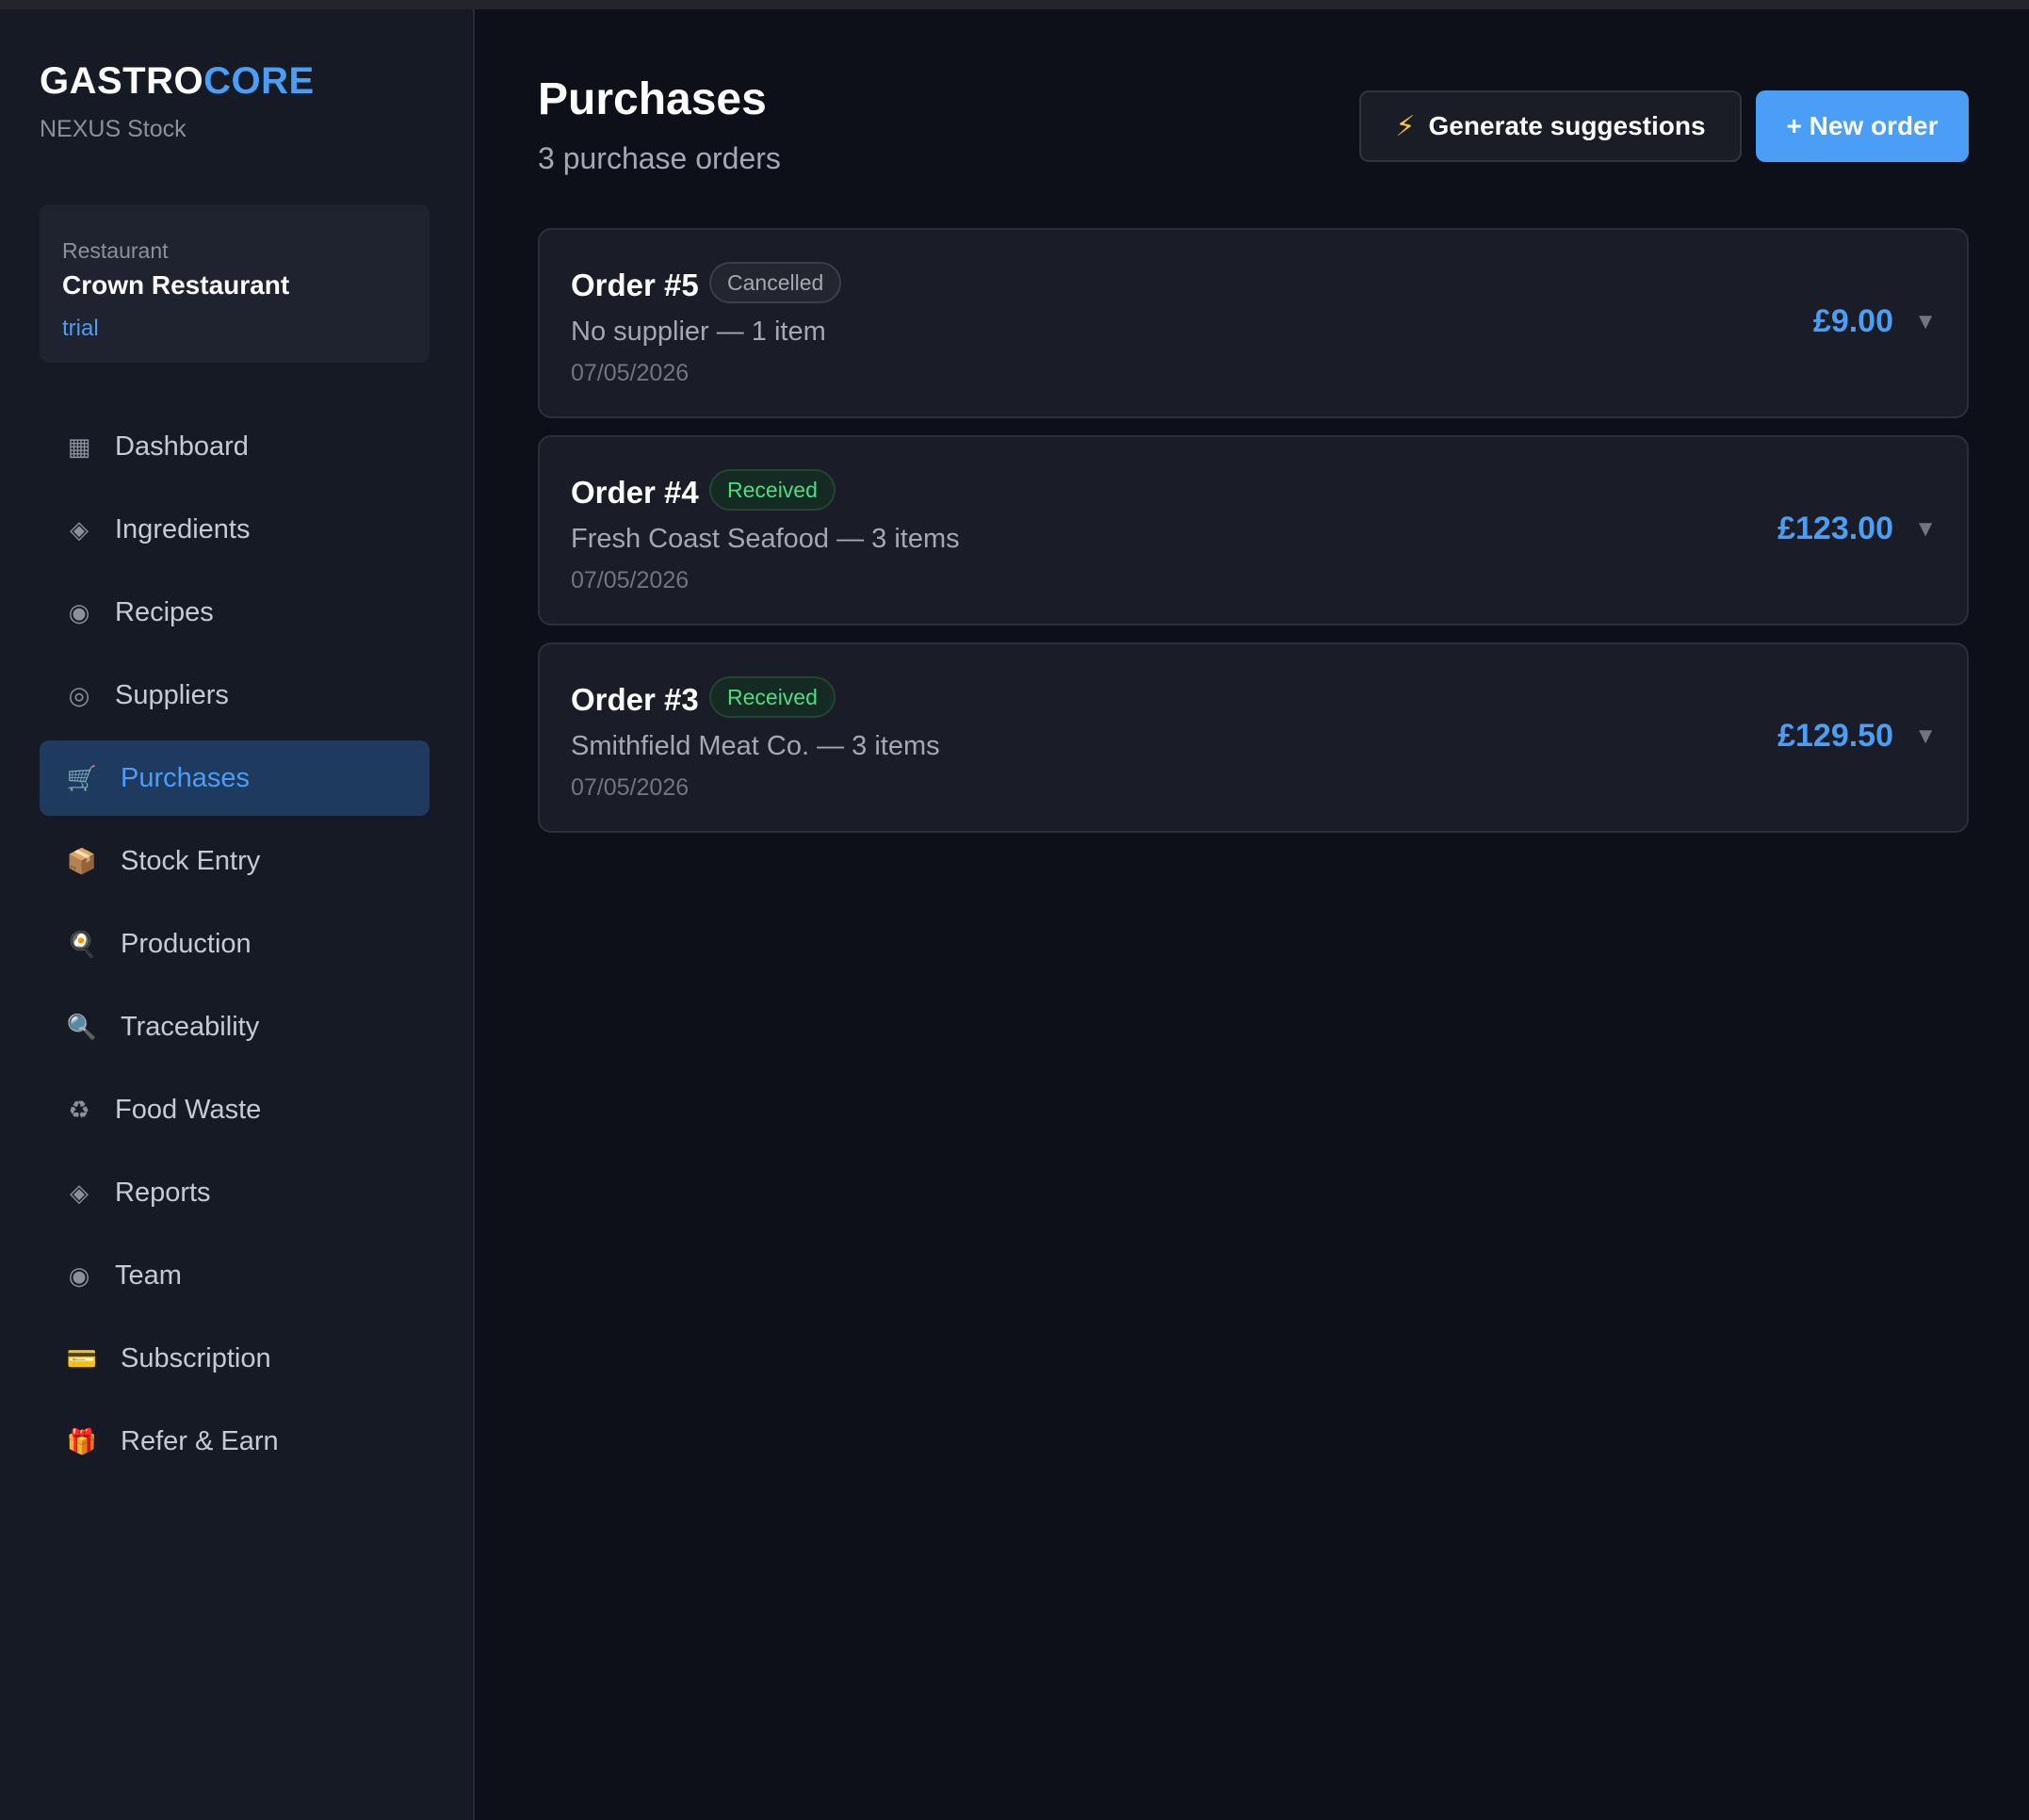 This screenshot has height=1820, width=2029. I want to click on sidebar-item-label: Ingredients, so click(183, 528).